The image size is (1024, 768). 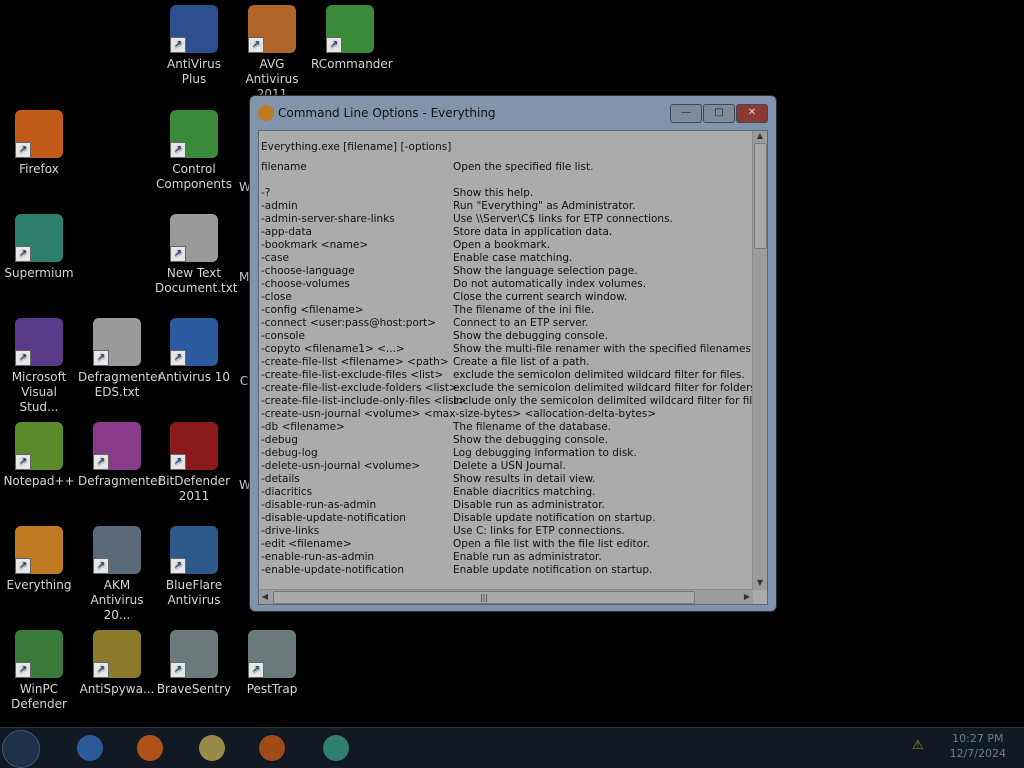 What do you see at coordinates (21, 749) in the screenshot?
I see `start-button` at bounding box center [21, 749].